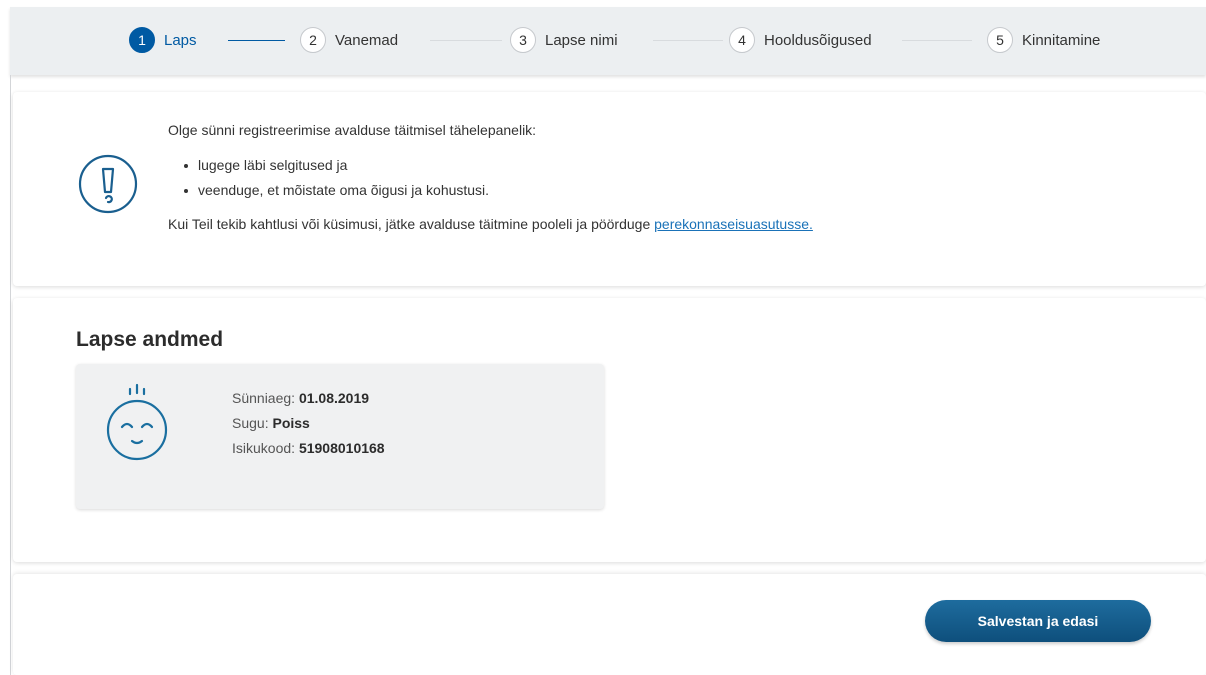 The height and width of the screenshot is (675, 1206). Describe the element at coordinates (498, 169) in the screenshot. I see `list-item: lugege läbi selgitused ja` at that location.